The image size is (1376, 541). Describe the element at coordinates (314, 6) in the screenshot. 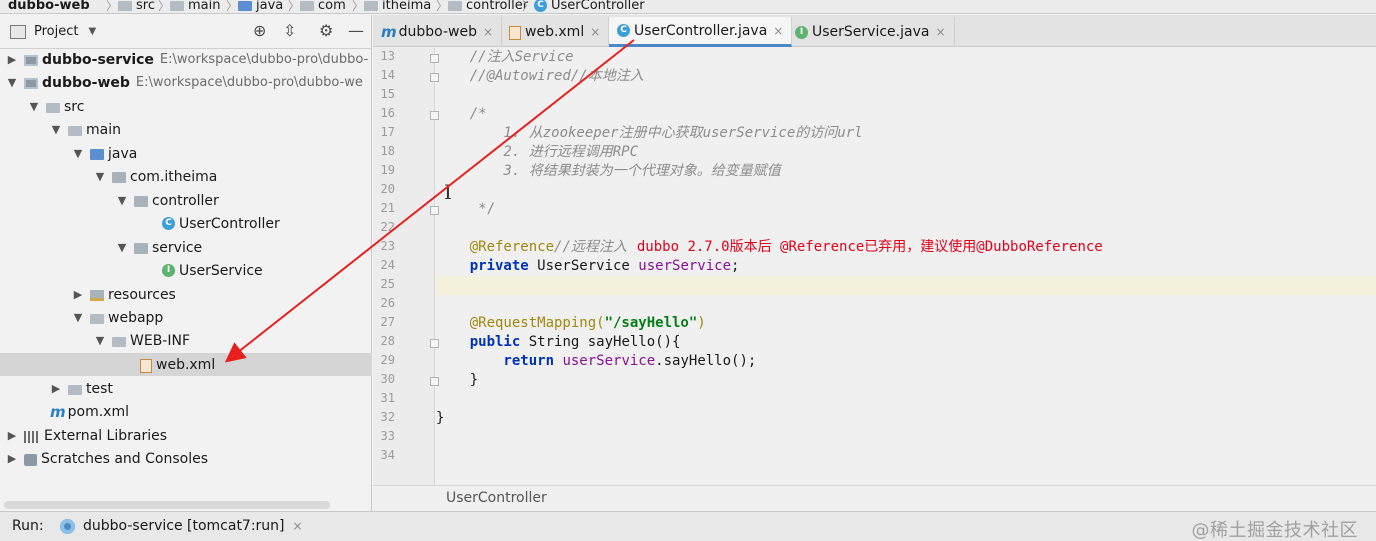

I see `breadcrumb-item-com: 〉 com` at that location.